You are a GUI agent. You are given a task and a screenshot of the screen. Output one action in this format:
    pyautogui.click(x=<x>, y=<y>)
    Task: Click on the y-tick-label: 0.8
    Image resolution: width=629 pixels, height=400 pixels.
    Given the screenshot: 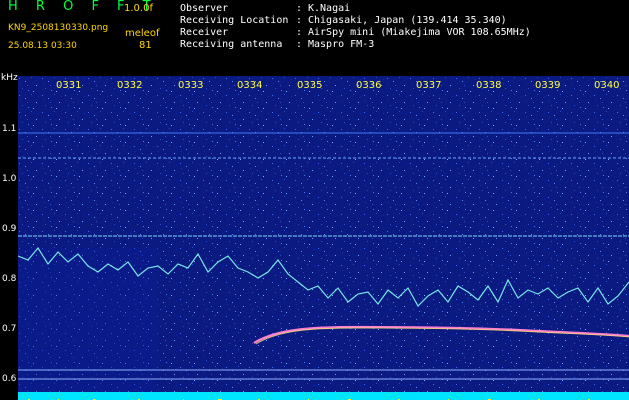 What is the action you would take?
    pyautogui.click(x=9, y=279)
    